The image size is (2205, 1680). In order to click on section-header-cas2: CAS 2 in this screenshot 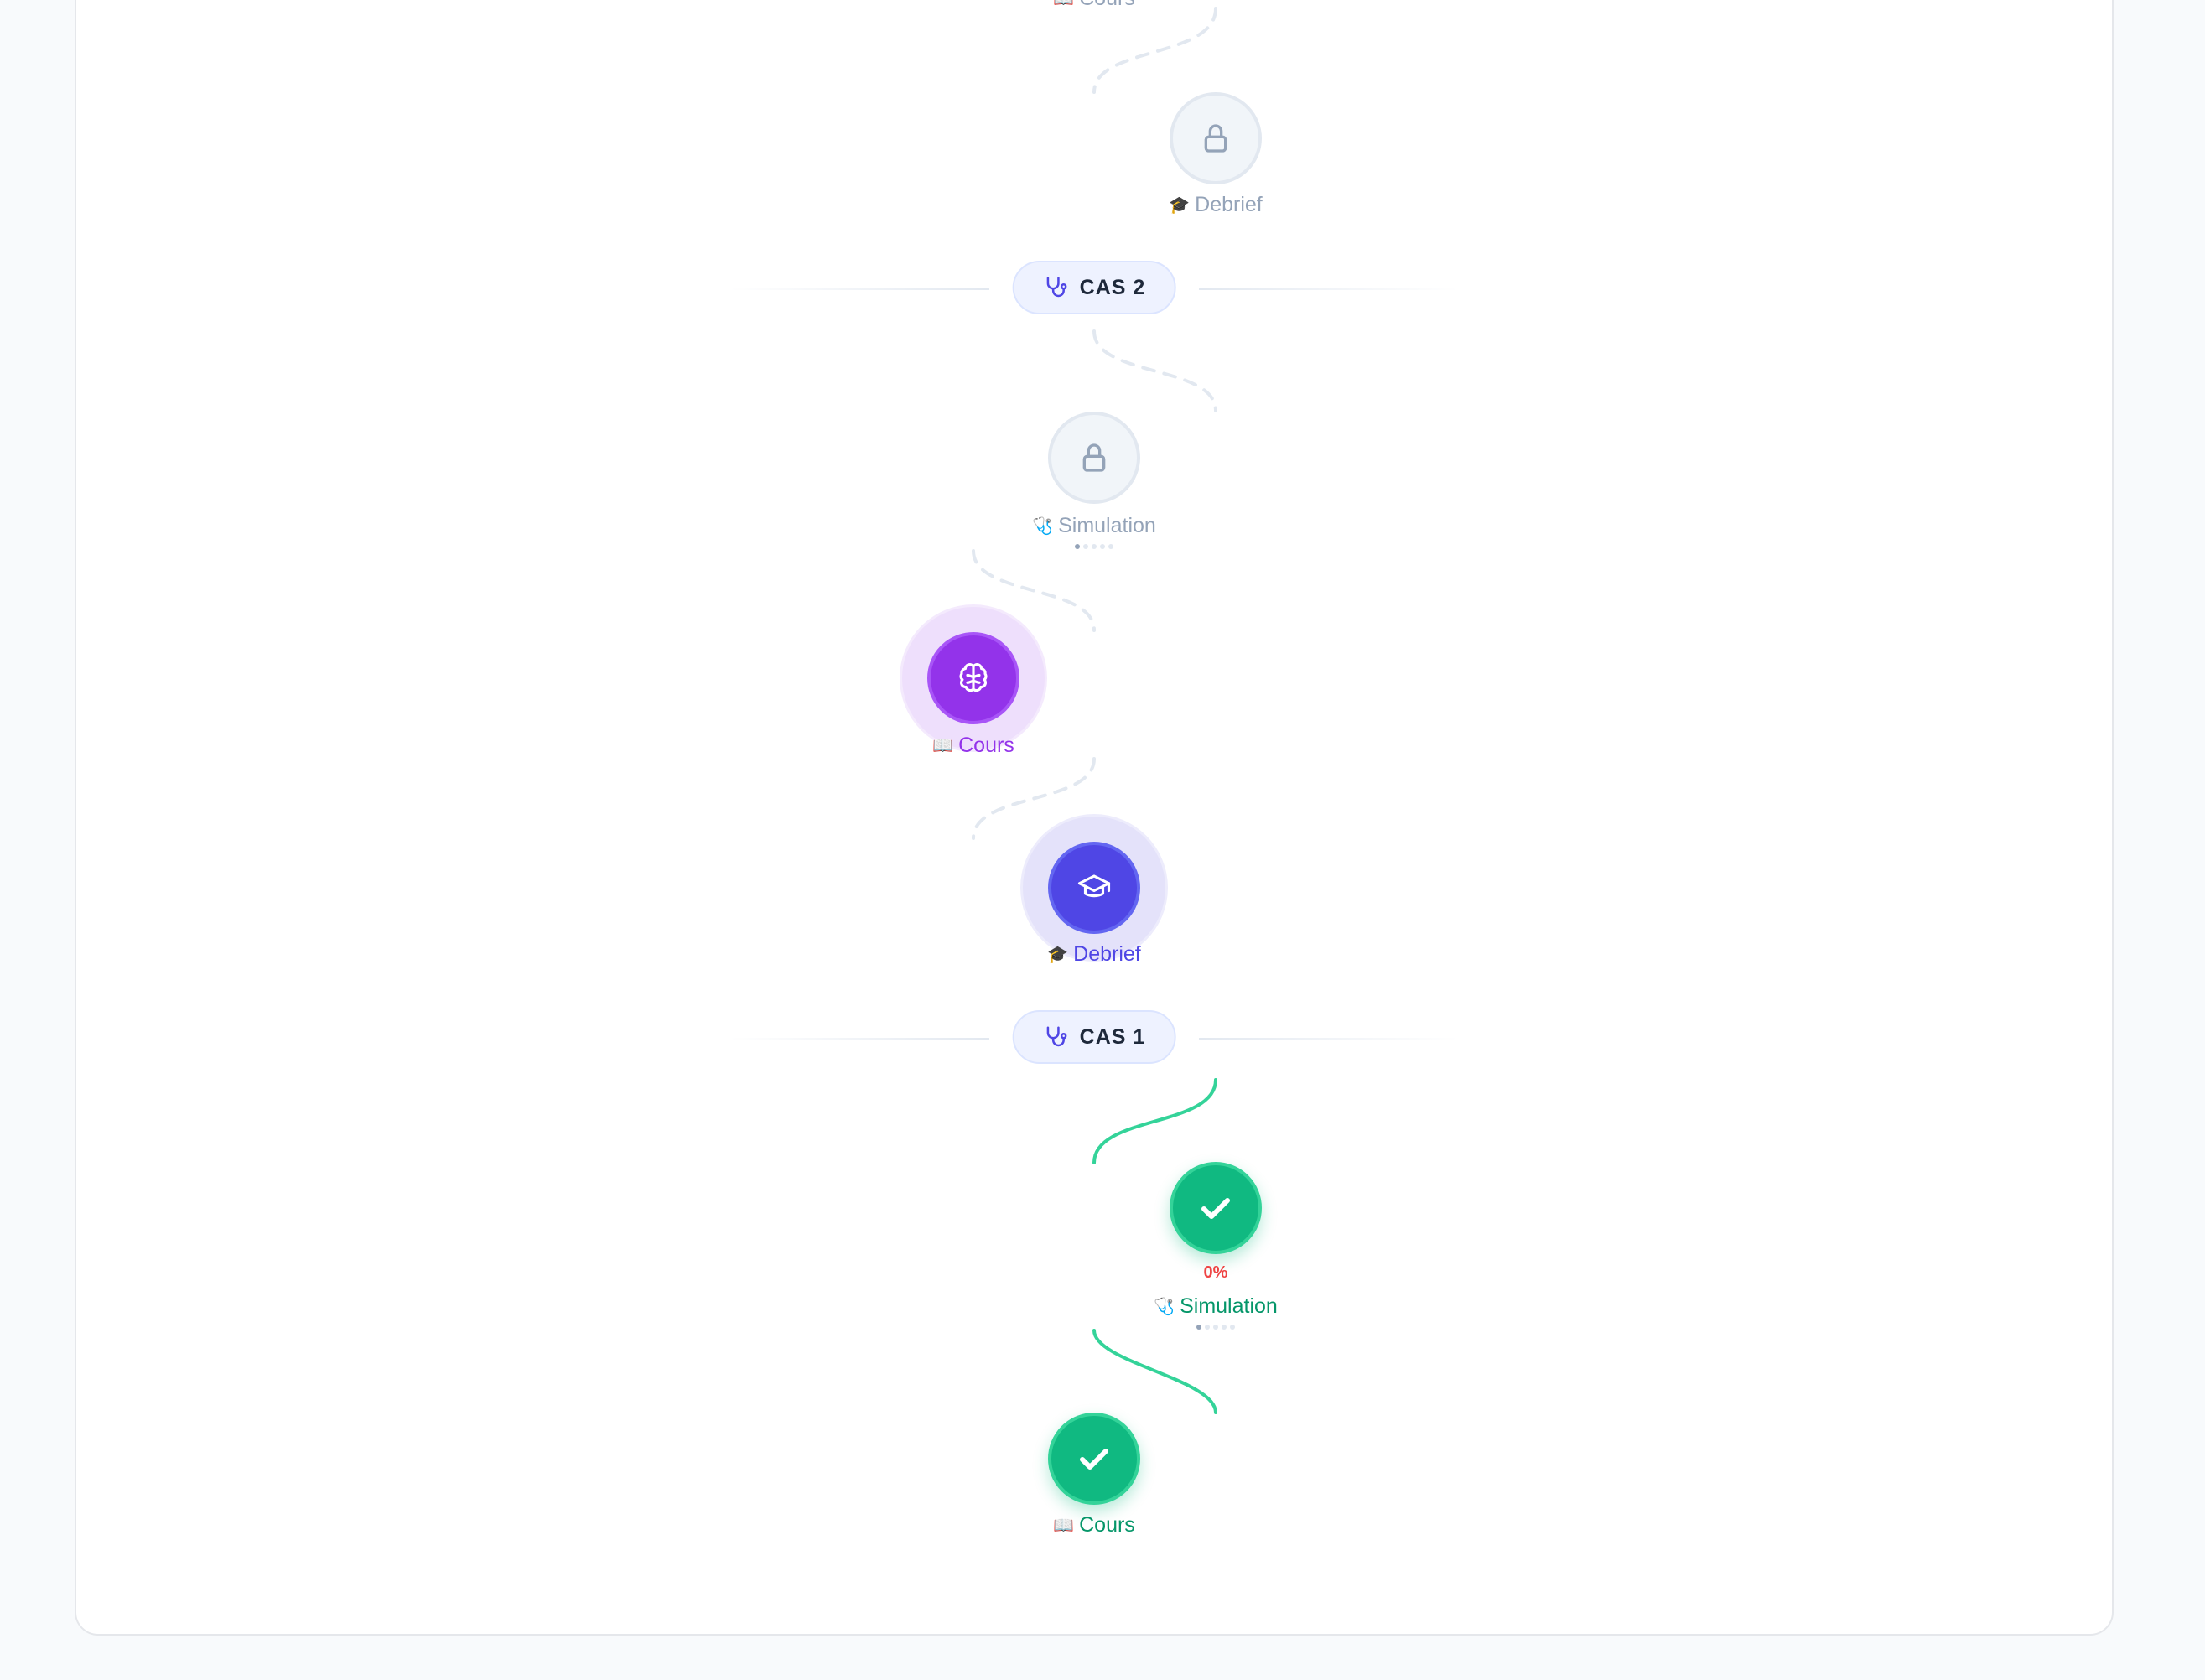, I will do `click(1094, 287)`.